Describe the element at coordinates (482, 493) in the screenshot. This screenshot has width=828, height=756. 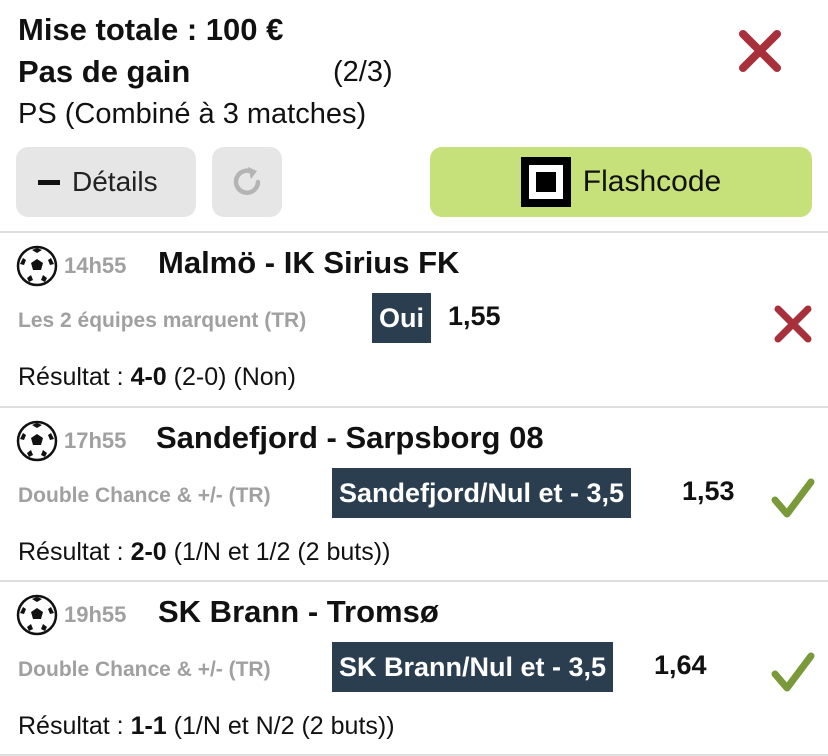
I see `pick-badge: Sandefjord/Nul et - 3,5` at that location.